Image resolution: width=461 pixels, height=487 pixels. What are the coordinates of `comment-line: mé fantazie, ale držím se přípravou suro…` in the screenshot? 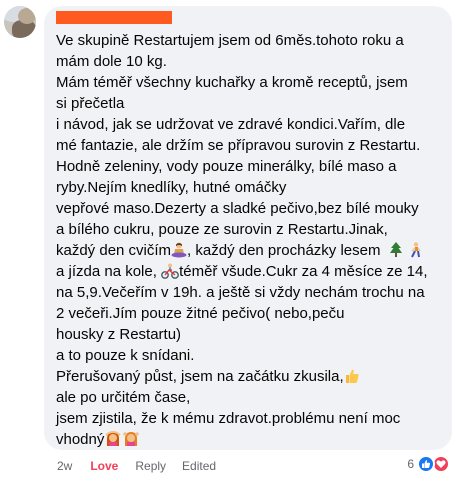 It's located at (238, 145).